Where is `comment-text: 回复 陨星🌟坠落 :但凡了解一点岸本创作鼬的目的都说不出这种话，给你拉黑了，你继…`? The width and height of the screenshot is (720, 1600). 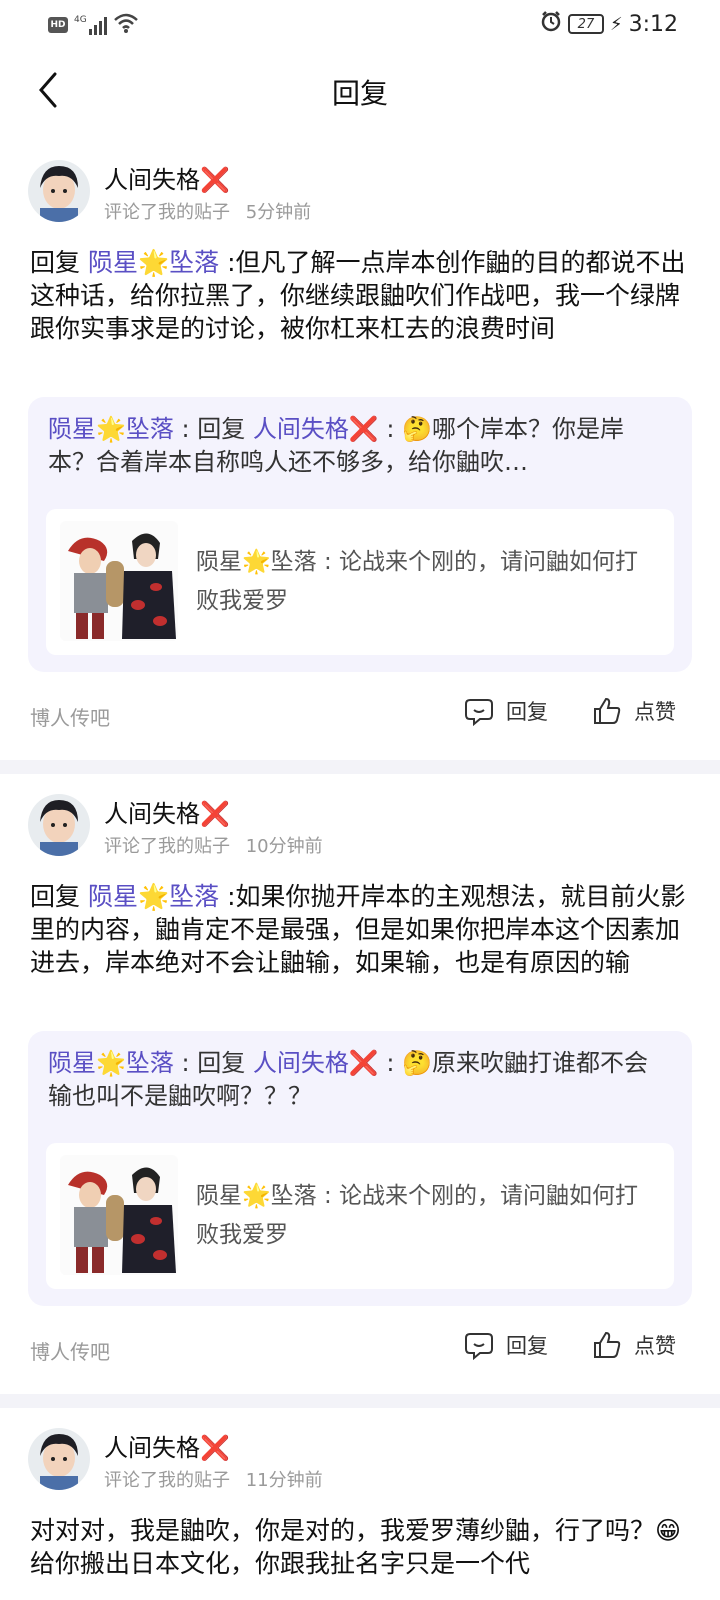
comment-text: 回复 陨星🌟坠落 :但凡了解一点岸本创作鼬的目的都说不出这种话，给你拉黑了，你继… is located at coordinates (360, 295).